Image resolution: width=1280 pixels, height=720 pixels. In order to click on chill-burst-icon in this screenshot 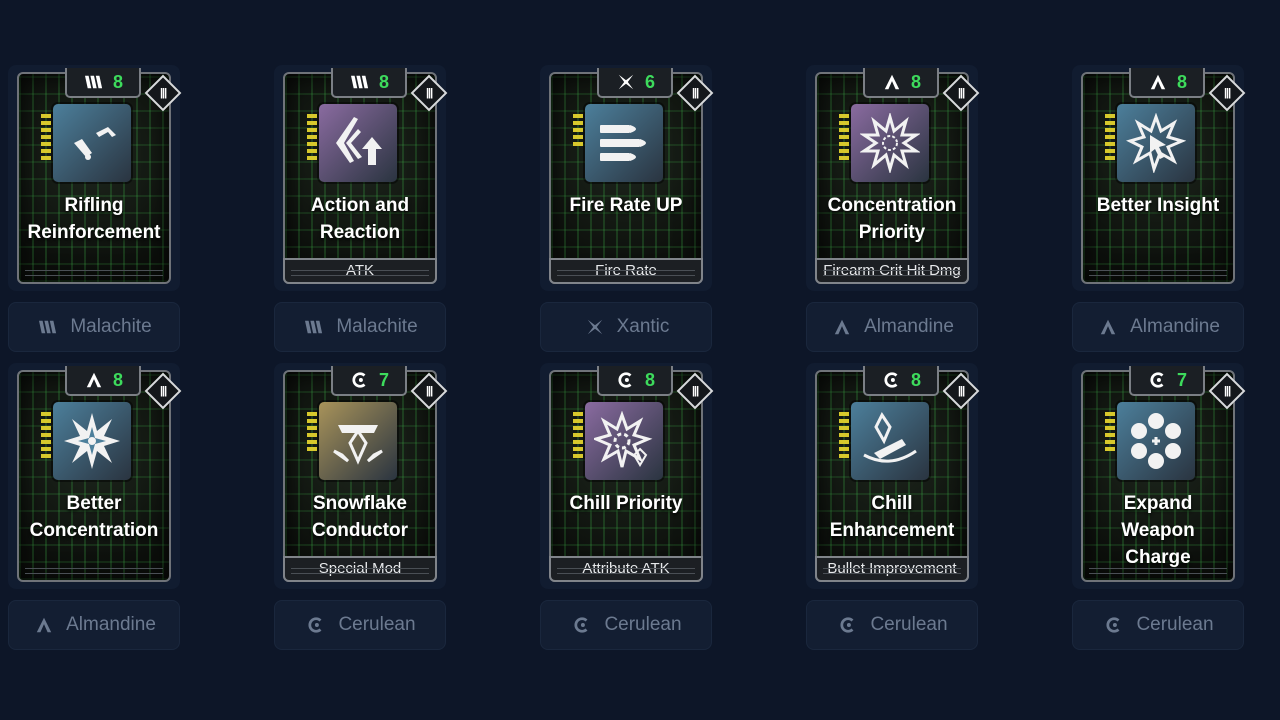, I will do `click(624, 441)`.